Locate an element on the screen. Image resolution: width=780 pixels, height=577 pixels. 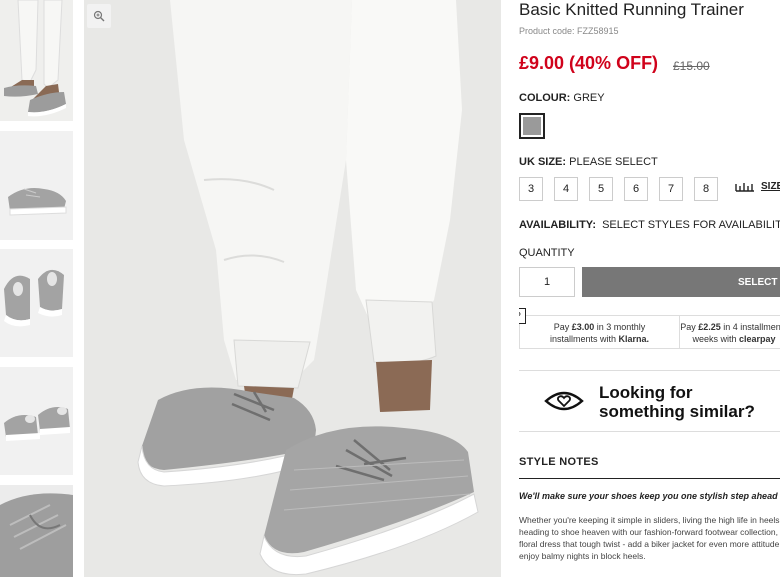
size-label: UK SIZE: PLEASE SELECT is located at coordinates (588, 162).